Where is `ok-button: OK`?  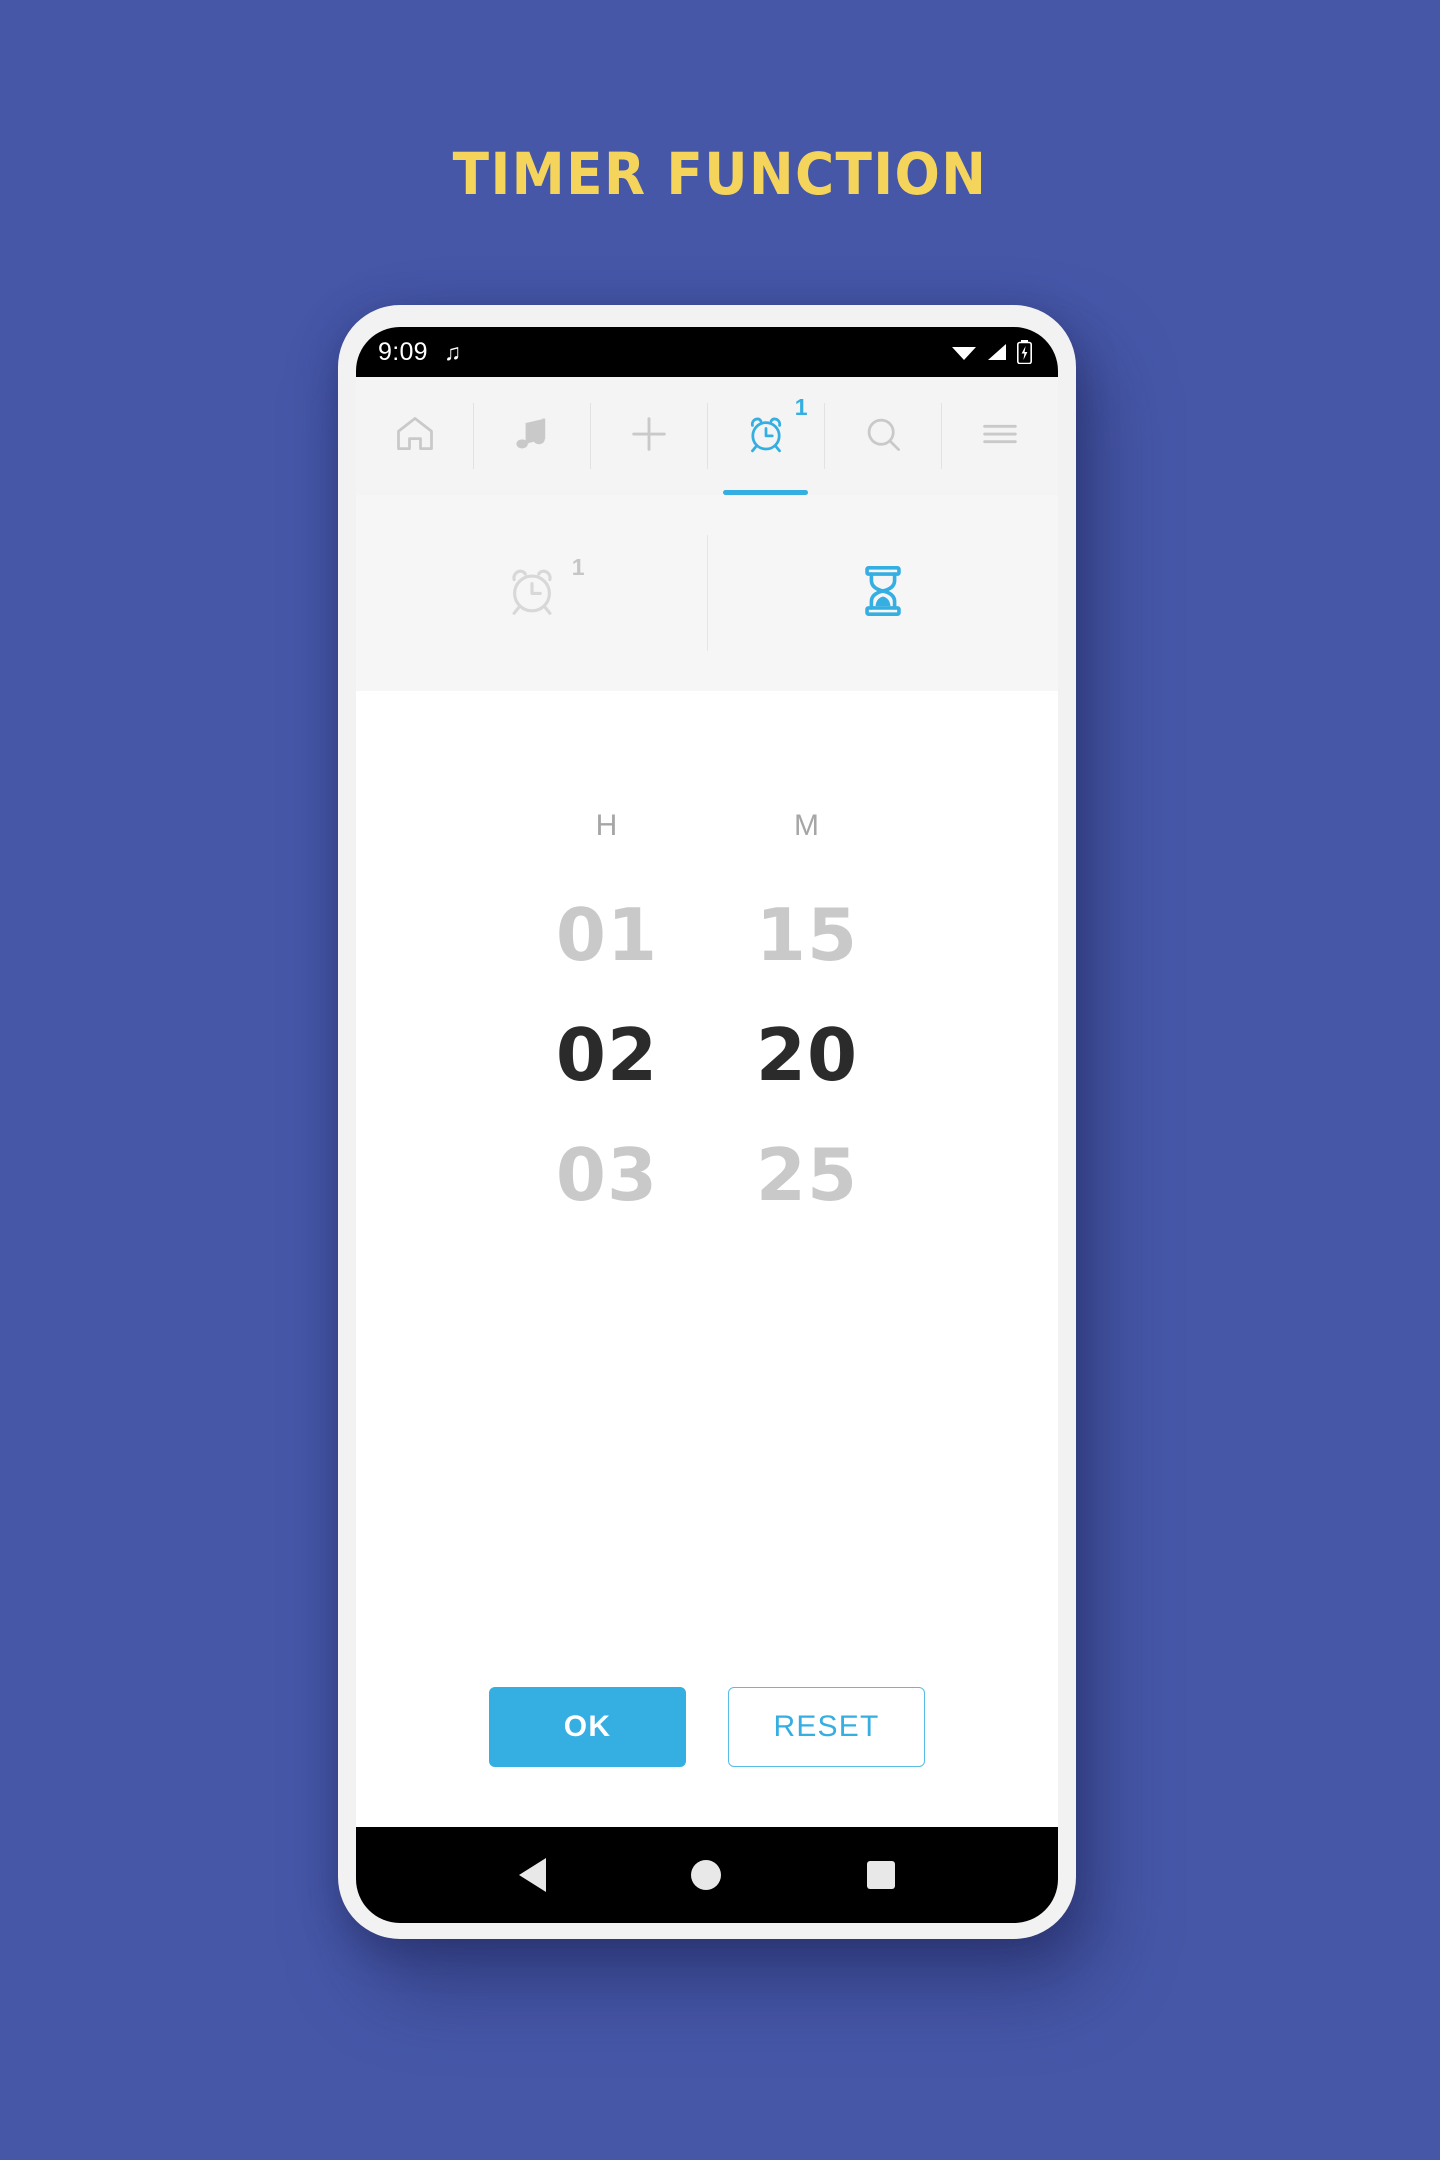
ok-button: OK is located at coordinates (587, 1727).